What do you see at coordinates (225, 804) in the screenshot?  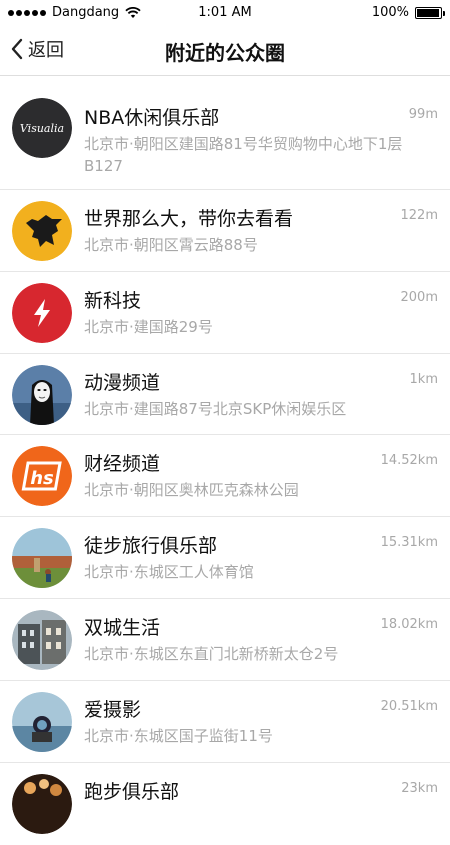 I see `list-item: 跑步俱乐部 23km` at bounding box center [225, 804].